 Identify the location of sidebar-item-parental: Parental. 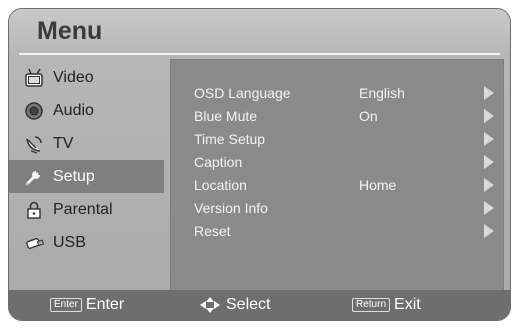
(86, 209).